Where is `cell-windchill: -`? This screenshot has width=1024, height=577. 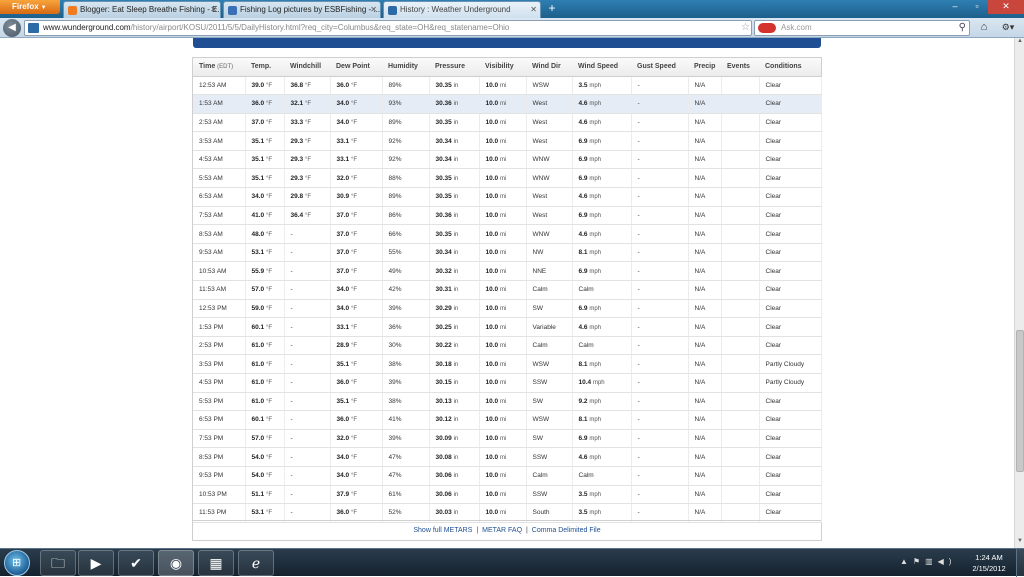
cell-windchill: - is located at coordinates (307, 383).